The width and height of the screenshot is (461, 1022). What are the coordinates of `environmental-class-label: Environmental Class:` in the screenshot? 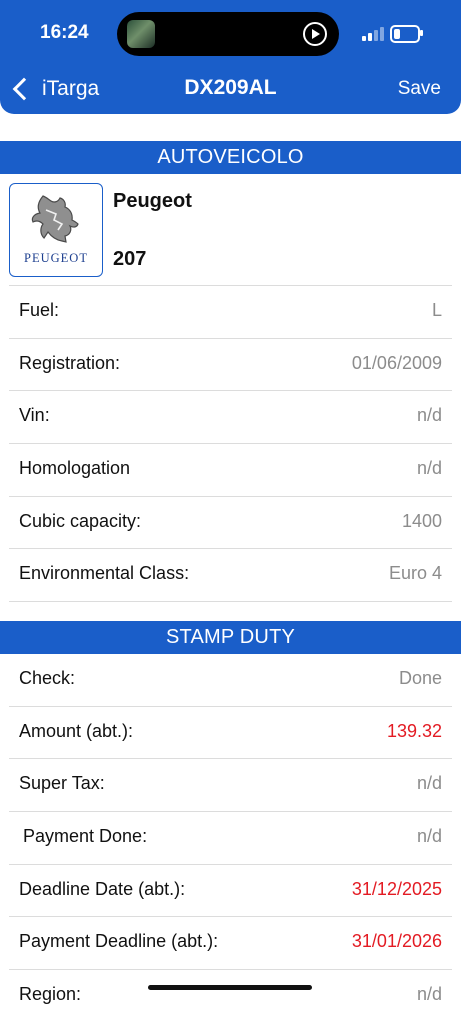 It's located at (104, 573).